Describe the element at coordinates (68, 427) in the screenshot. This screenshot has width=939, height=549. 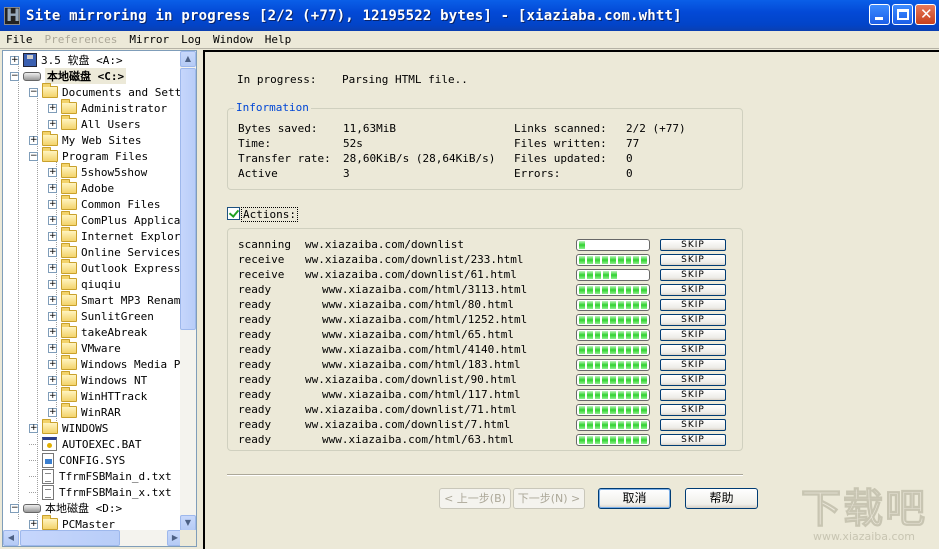
I see `tree-item: + WINDOWS` at that location.